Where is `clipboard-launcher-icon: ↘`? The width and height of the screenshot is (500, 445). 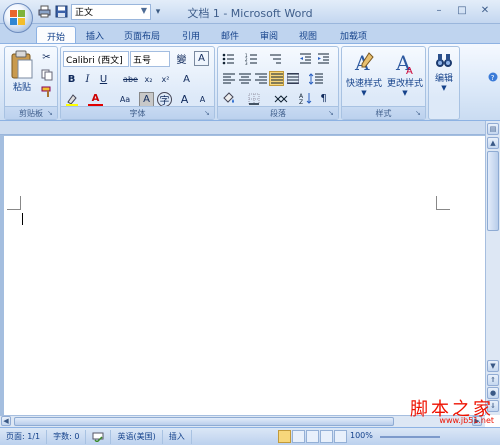
clipboard-launcher-icon: ↘ is located at coordinates (51, 113).